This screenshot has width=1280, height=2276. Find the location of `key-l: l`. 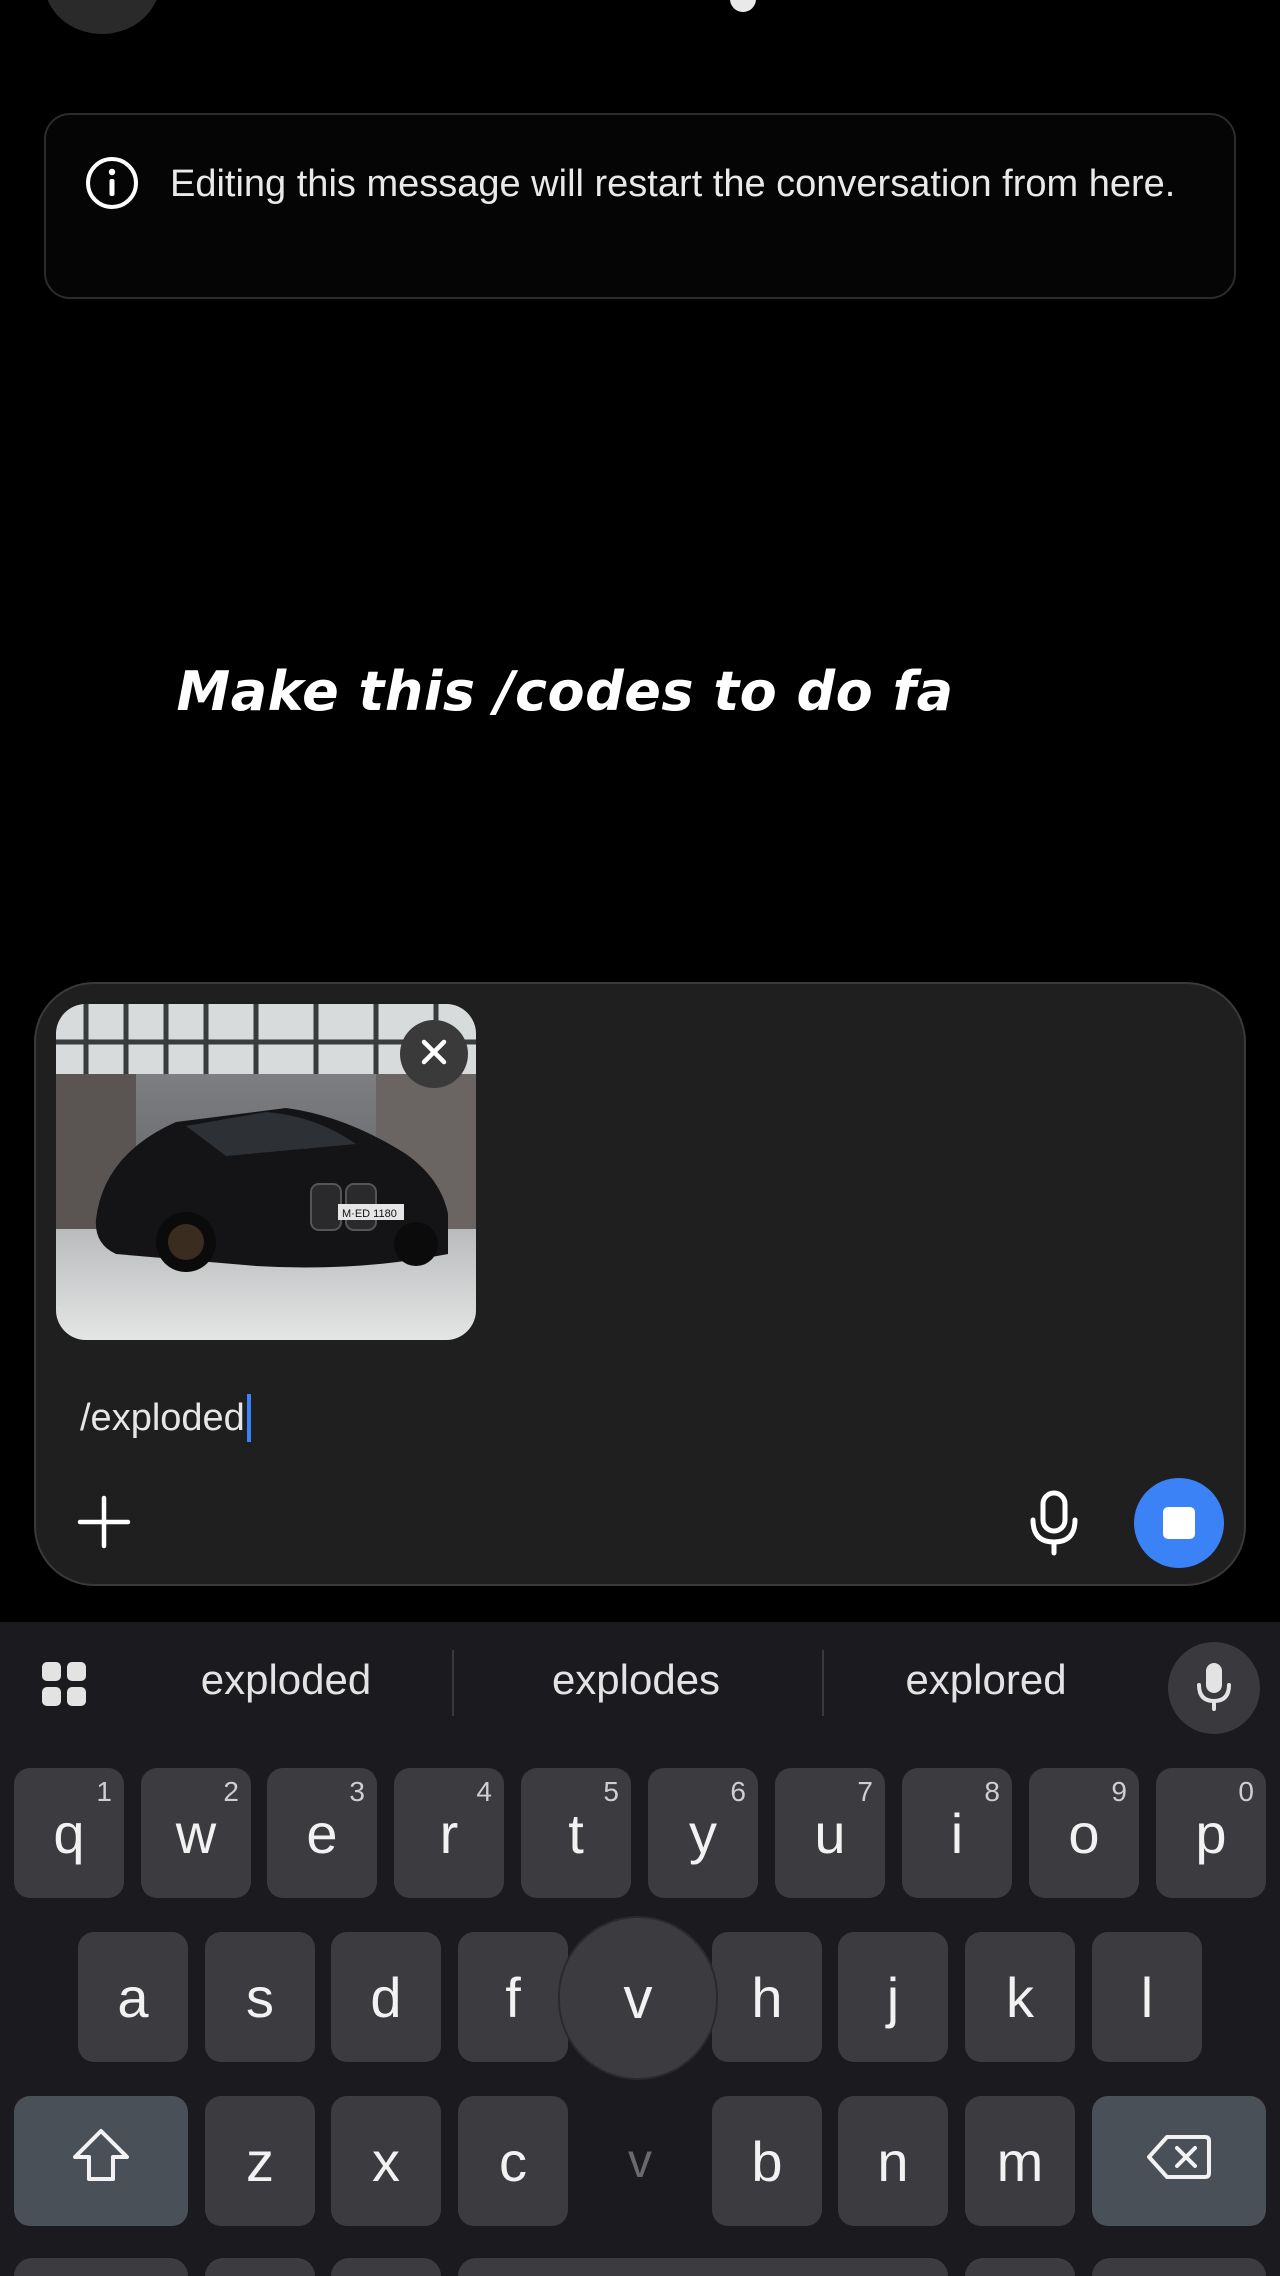

key-l: l is located at coordinates (1147, 1997).